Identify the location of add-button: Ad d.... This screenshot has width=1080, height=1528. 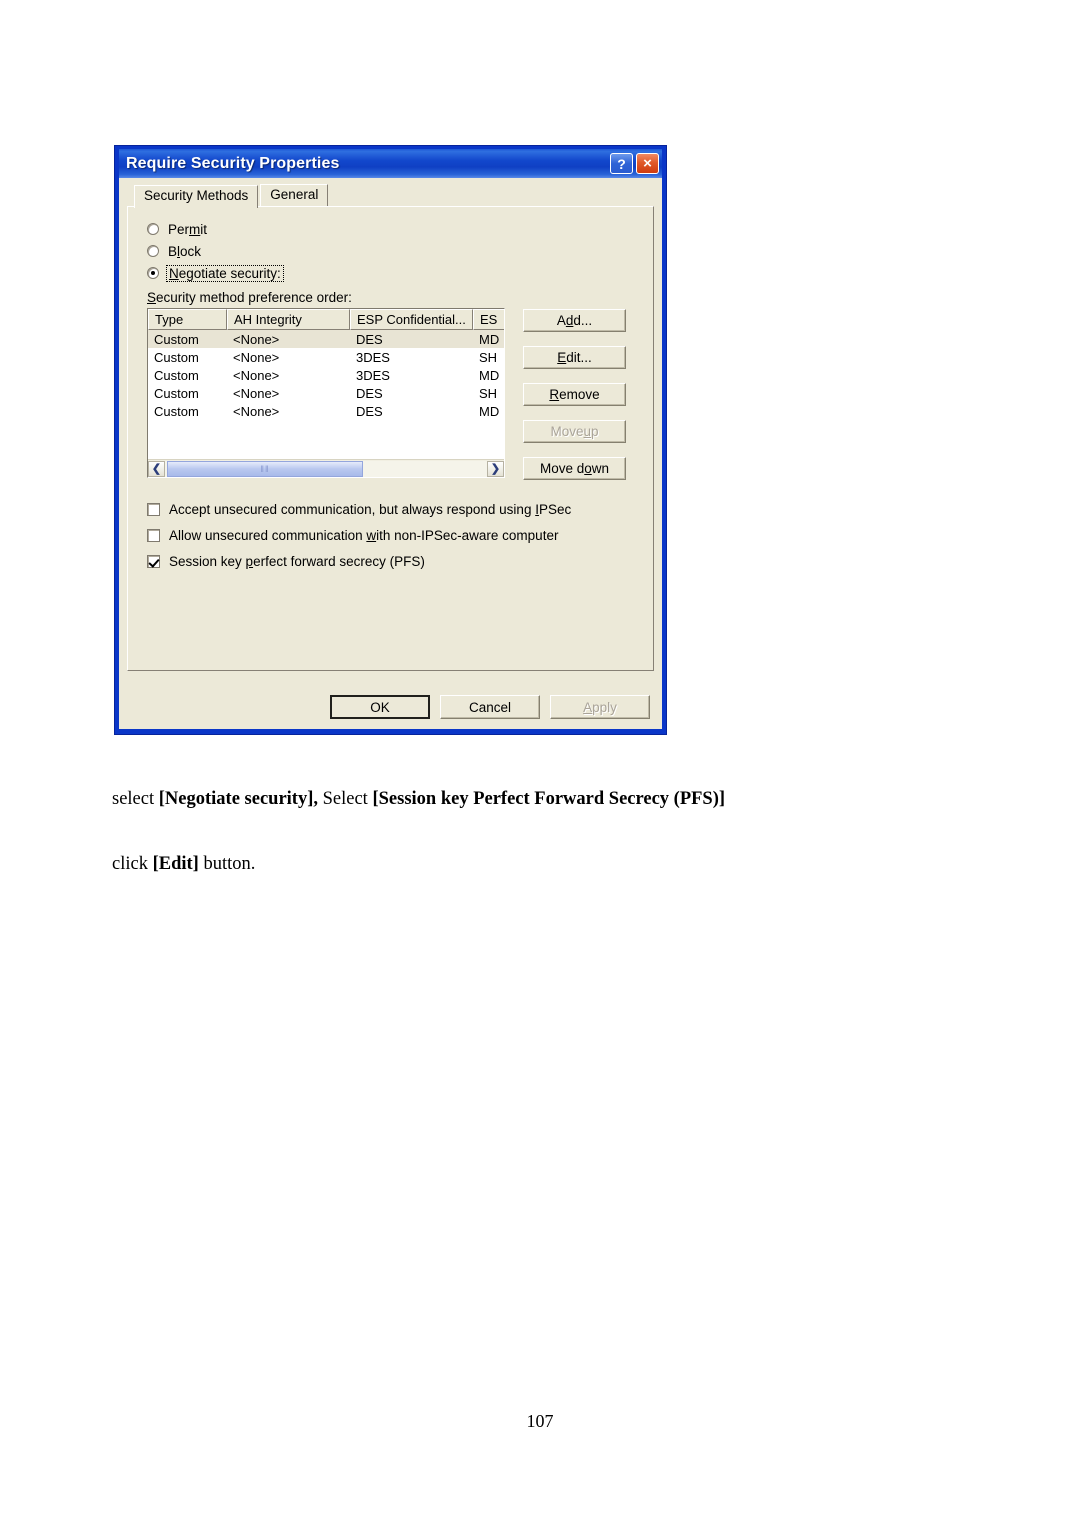
(574, 320).